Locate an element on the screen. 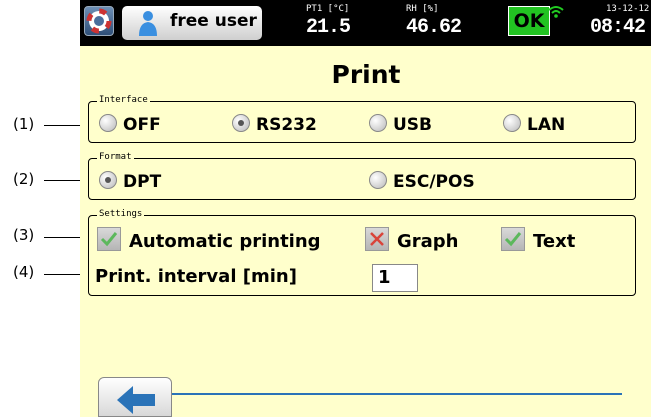 This screenshot has height=417, width=651. interface-group: Interface OFF RS232 USB LAN is located at coordinates (362, 119).